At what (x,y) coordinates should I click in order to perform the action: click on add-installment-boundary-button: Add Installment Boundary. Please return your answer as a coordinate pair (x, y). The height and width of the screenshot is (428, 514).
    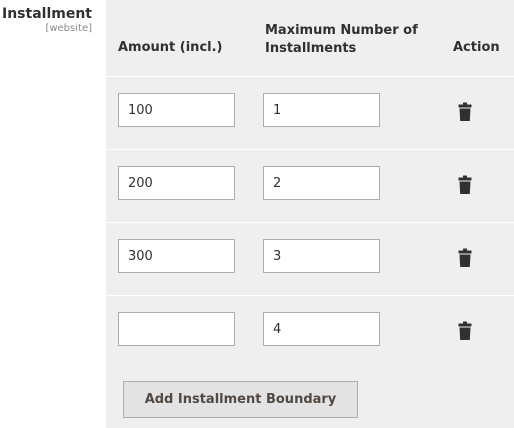
    Looking at the image, I should click on (240, 399).